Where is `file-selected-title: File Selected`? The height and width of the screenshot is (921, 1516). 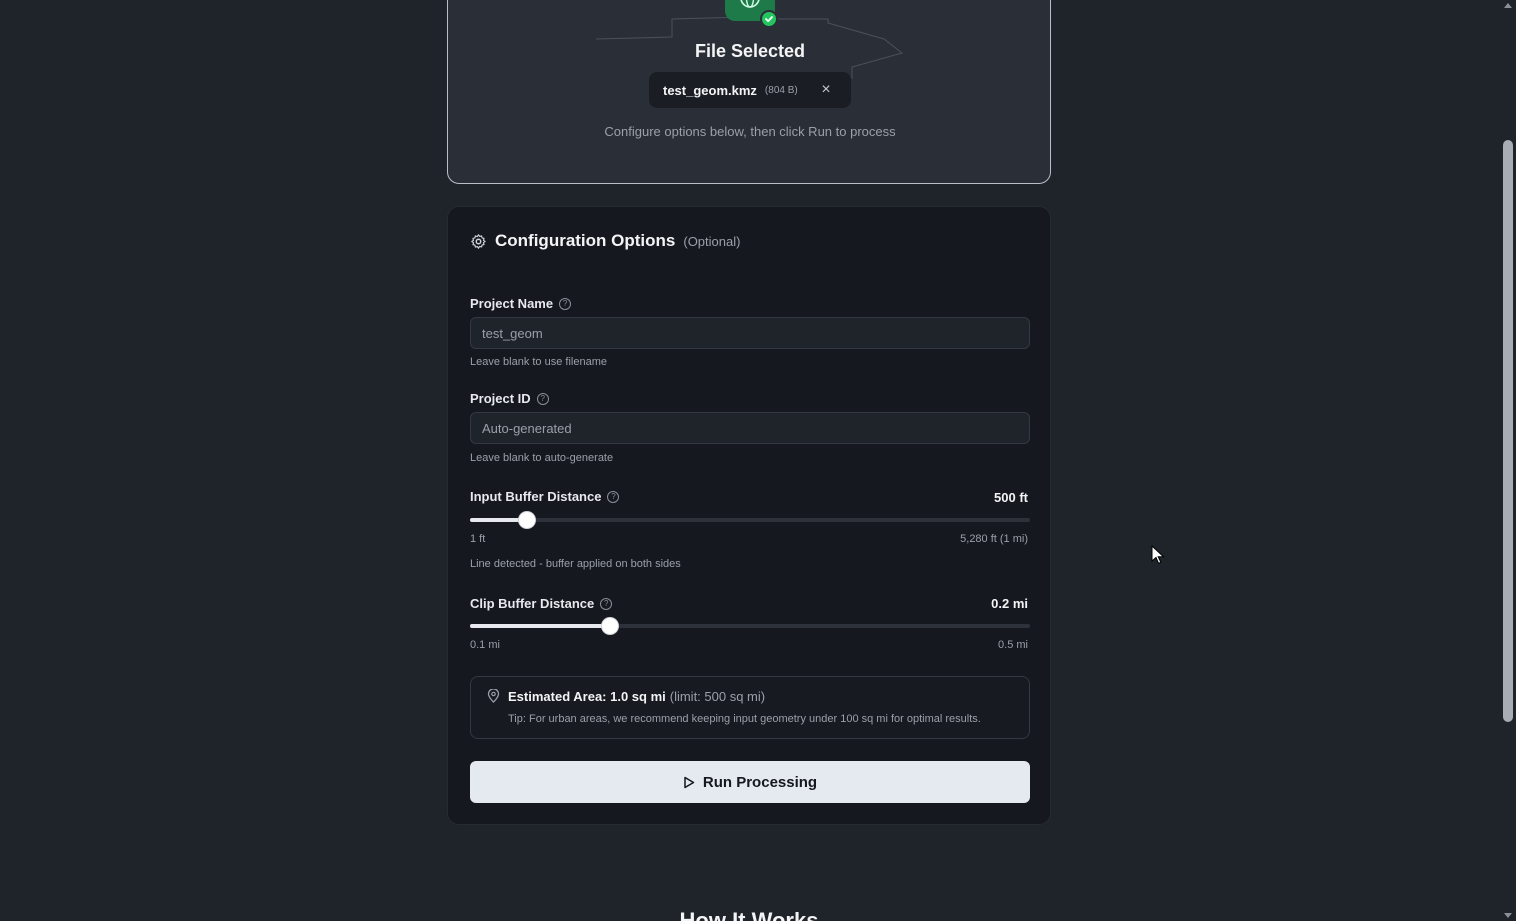 file-selected-title: File Selected is located at coordinates (750, 51).